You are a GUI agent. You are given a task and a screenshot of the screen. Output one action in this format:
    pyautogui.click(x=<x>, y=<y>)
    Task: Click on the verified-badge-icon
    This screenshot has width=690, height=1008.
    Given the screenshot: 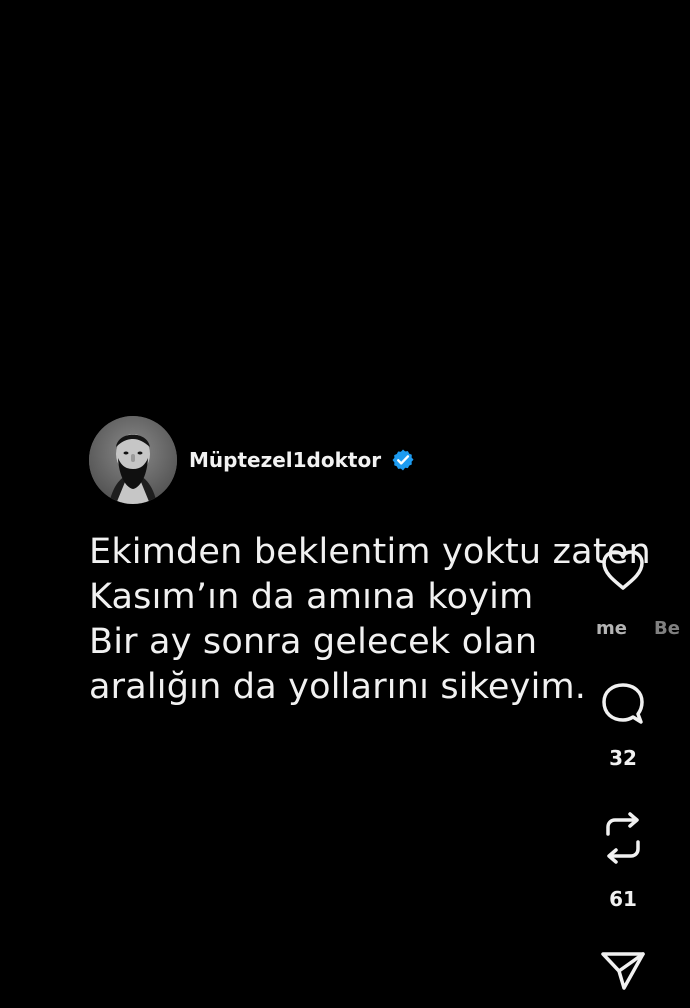 What is the action you would take?
    pyautogui.click(x=403, y=460)
    